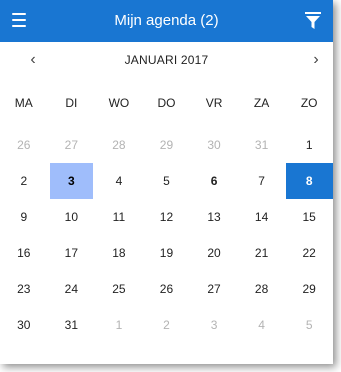 The image size is (341, 372). I want to click on day-cell-selected: 8, so click(309, 181).